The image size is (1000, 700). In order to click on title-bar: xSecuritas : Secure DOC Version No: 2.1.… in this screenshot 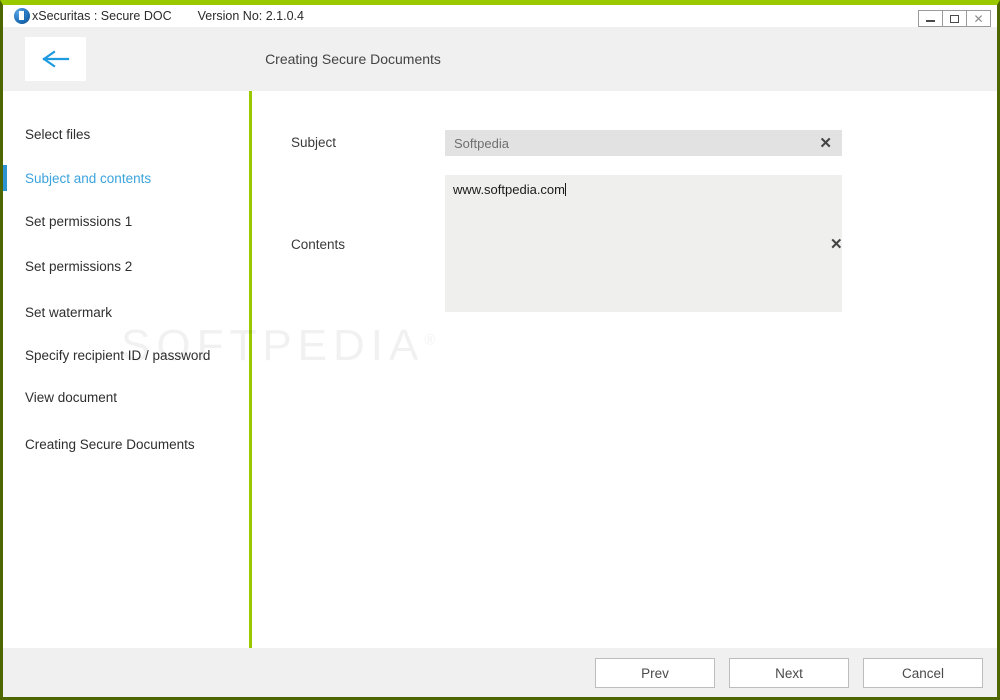, I will do `click(500, 16)`.